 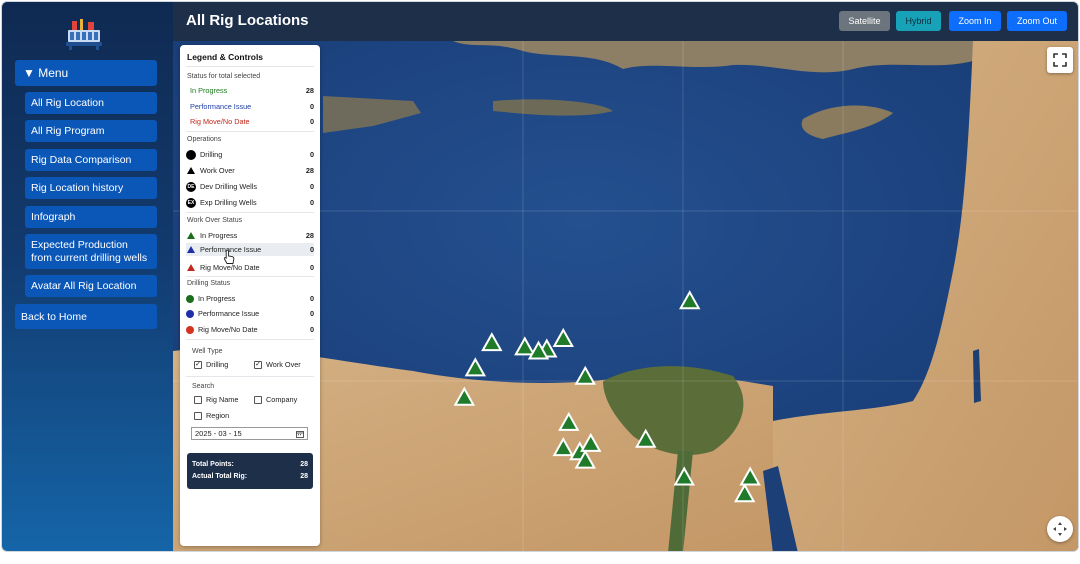 I want to click on operations-section-title: Operations, so click(x=204, y=139).